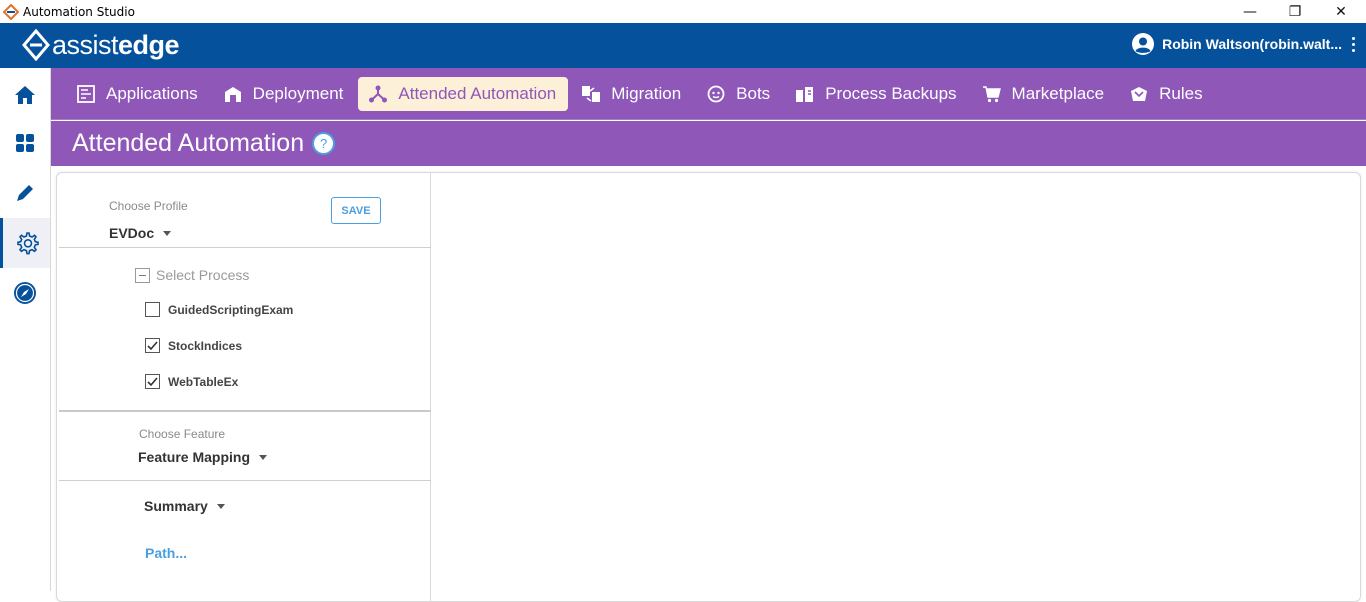 The image size is (1366, 602). I want to click on migration-icon, so click(591, 93).